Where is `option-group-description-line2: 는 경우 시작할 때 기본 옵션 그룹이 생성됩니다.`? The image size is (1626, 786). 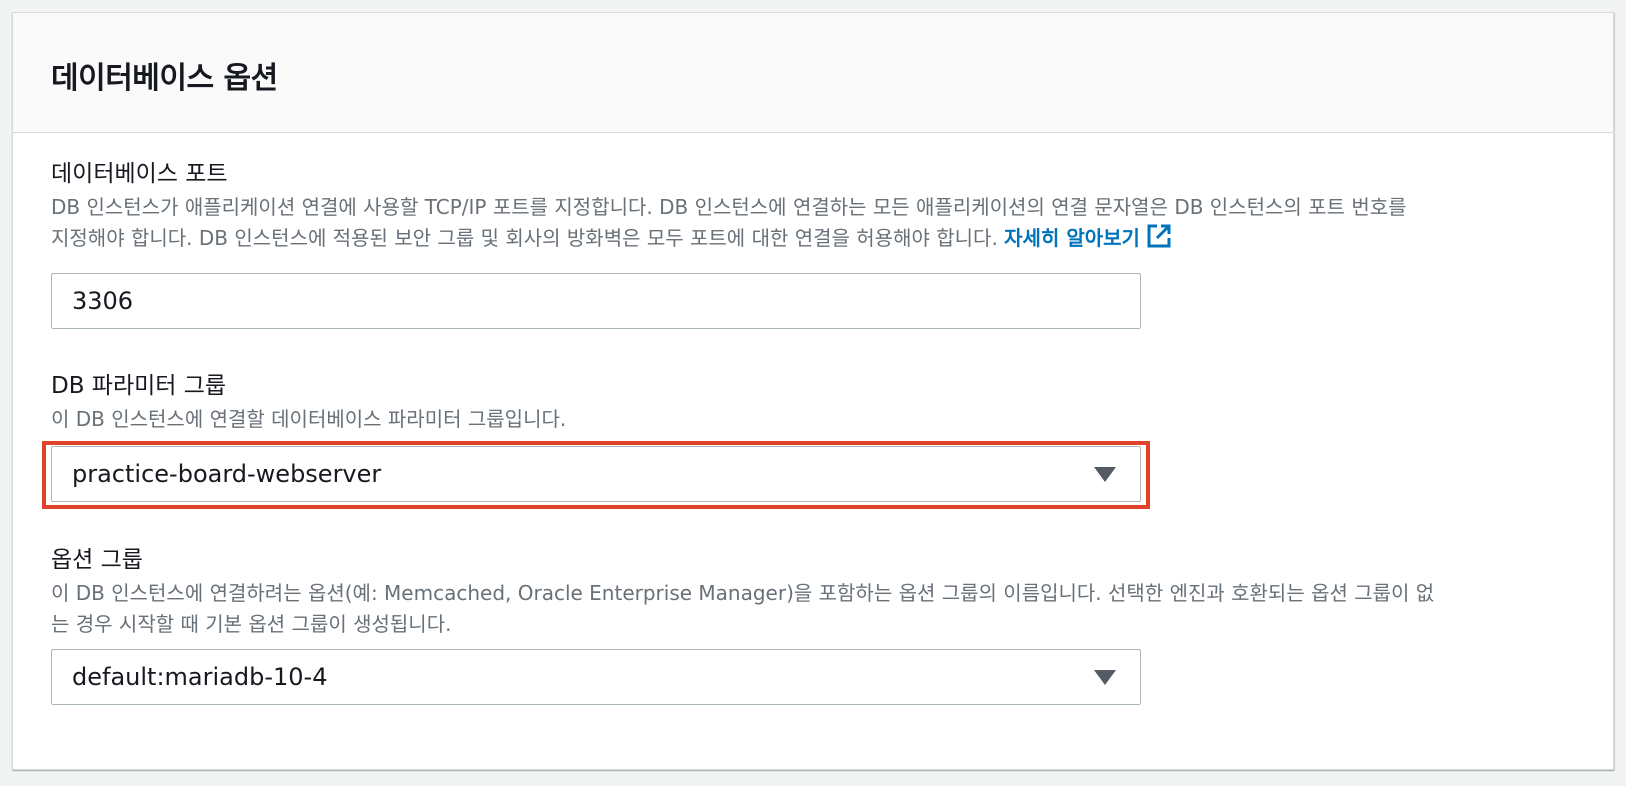 option-group-description-line2: 는 경우 시작할 때 기본 옵션 그룹이 생성됩니다. is located at coordinates (251, 624).